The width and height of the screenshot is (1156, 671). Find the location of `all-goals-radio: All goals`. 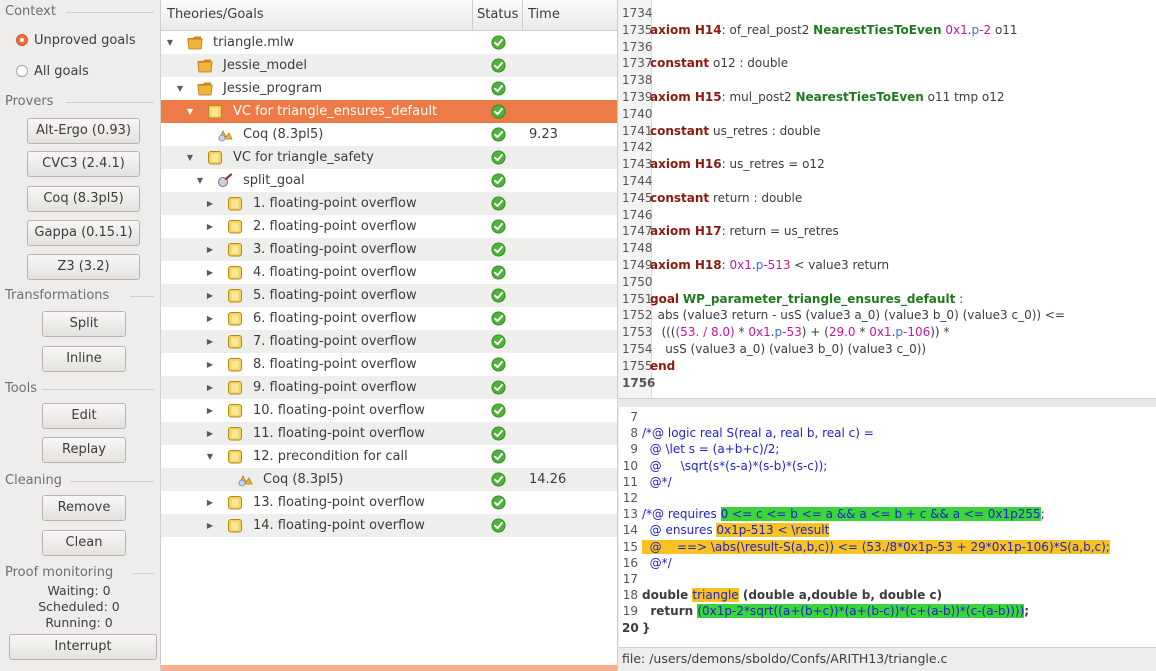

all-goals-radio: All goals is located at coordinates (52, 72).